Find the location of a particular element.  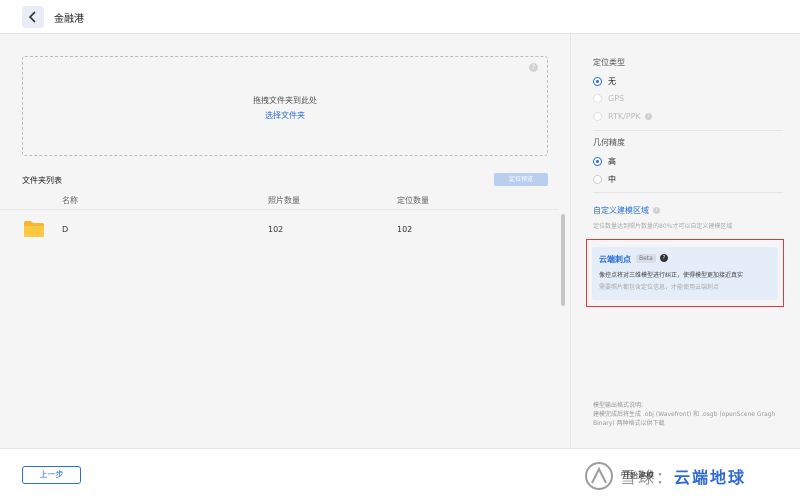

custom-region-link: 自定义建模区域 i is located at coordinates (626, 210).